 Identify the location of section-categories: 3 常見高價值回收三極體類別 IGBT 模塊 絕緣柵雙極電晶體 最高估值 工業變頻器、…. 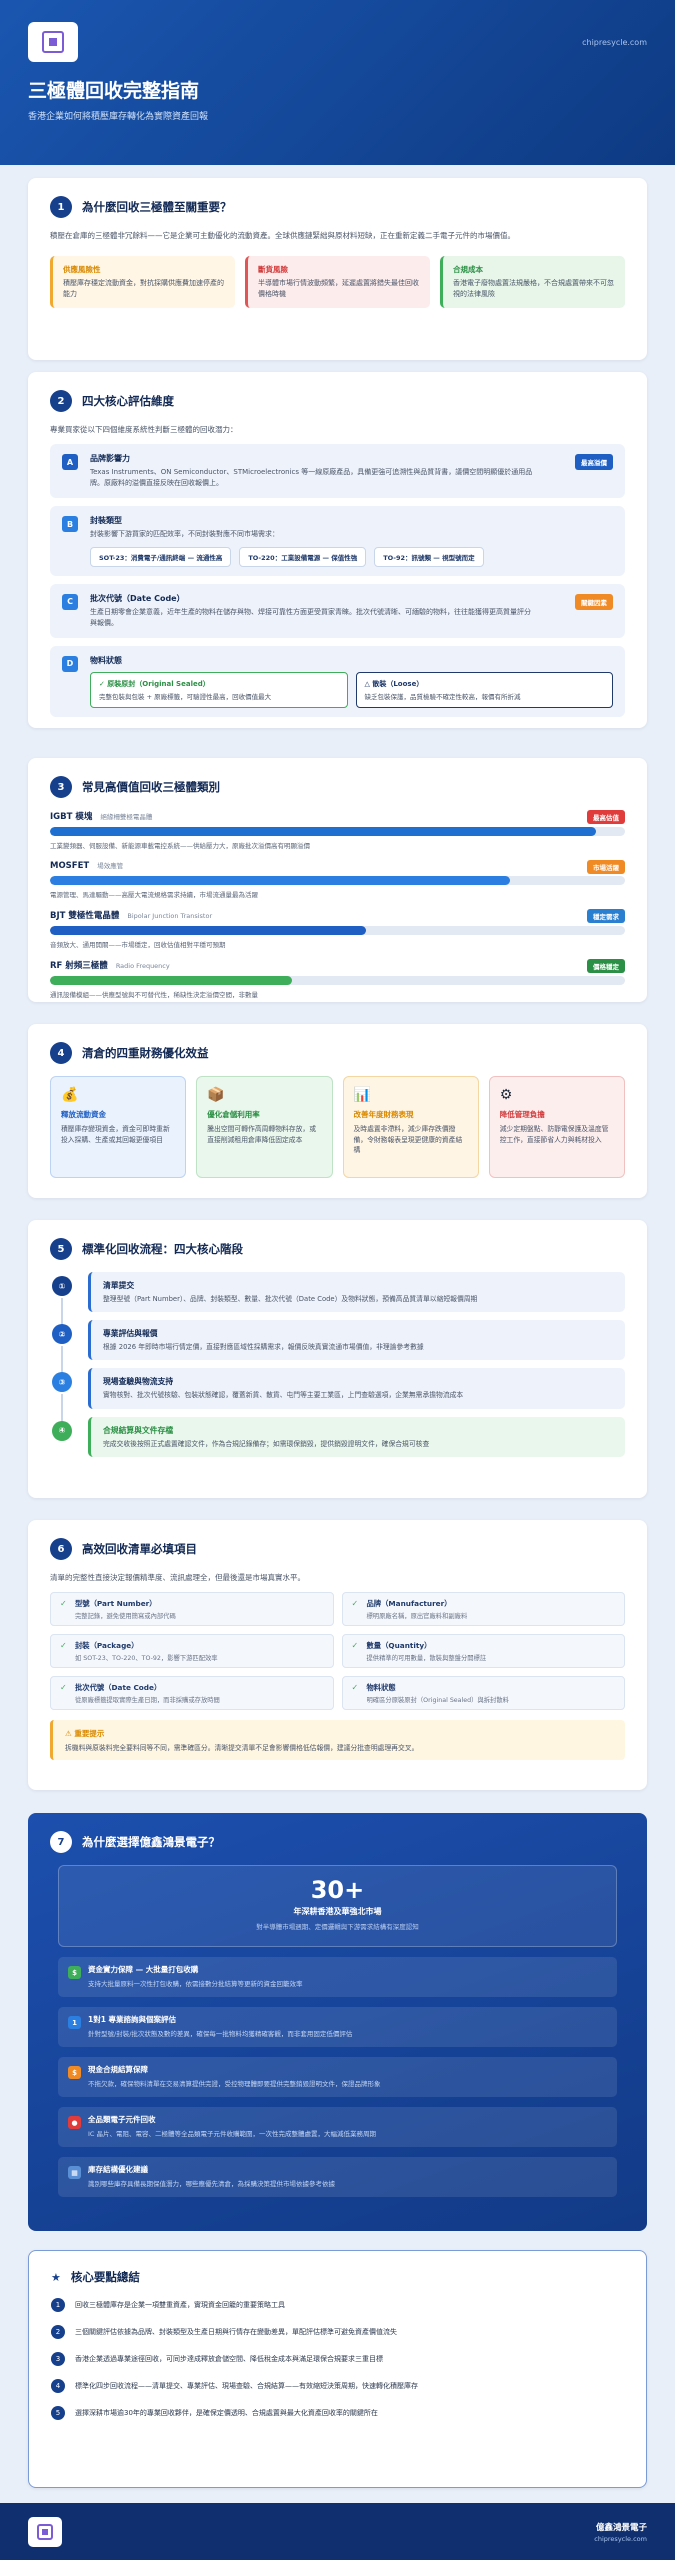
(337, 880).